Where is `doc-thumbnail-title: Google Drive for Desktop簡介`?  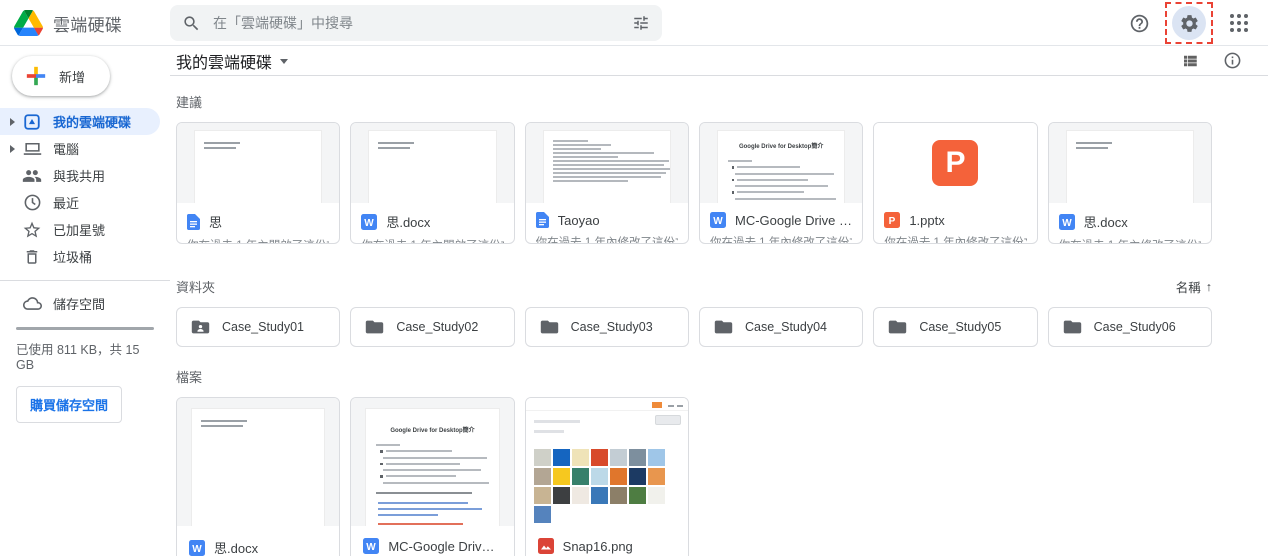 doc-thumbnail-title: Google Drive for Desktop簡介 is located at coordinates (432, 431).